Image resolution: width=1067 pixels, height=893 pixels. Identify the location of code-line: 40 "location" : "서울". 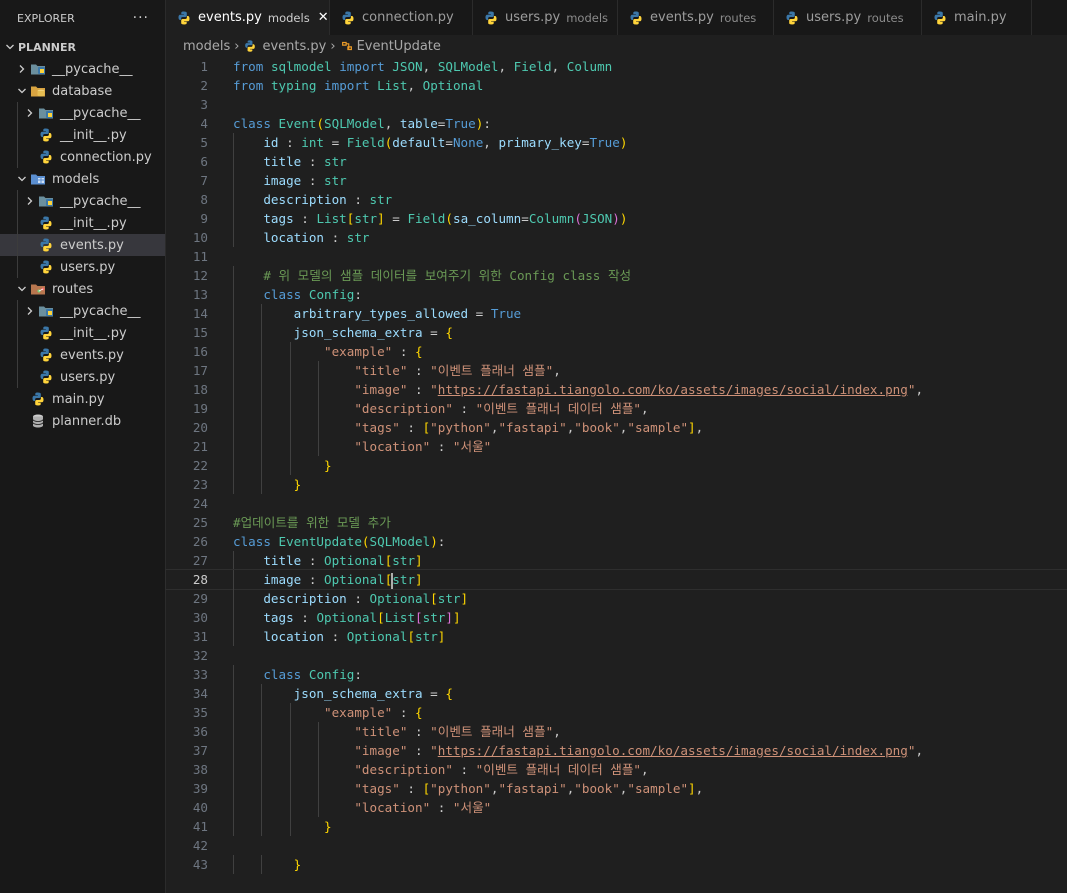
(616, 807).